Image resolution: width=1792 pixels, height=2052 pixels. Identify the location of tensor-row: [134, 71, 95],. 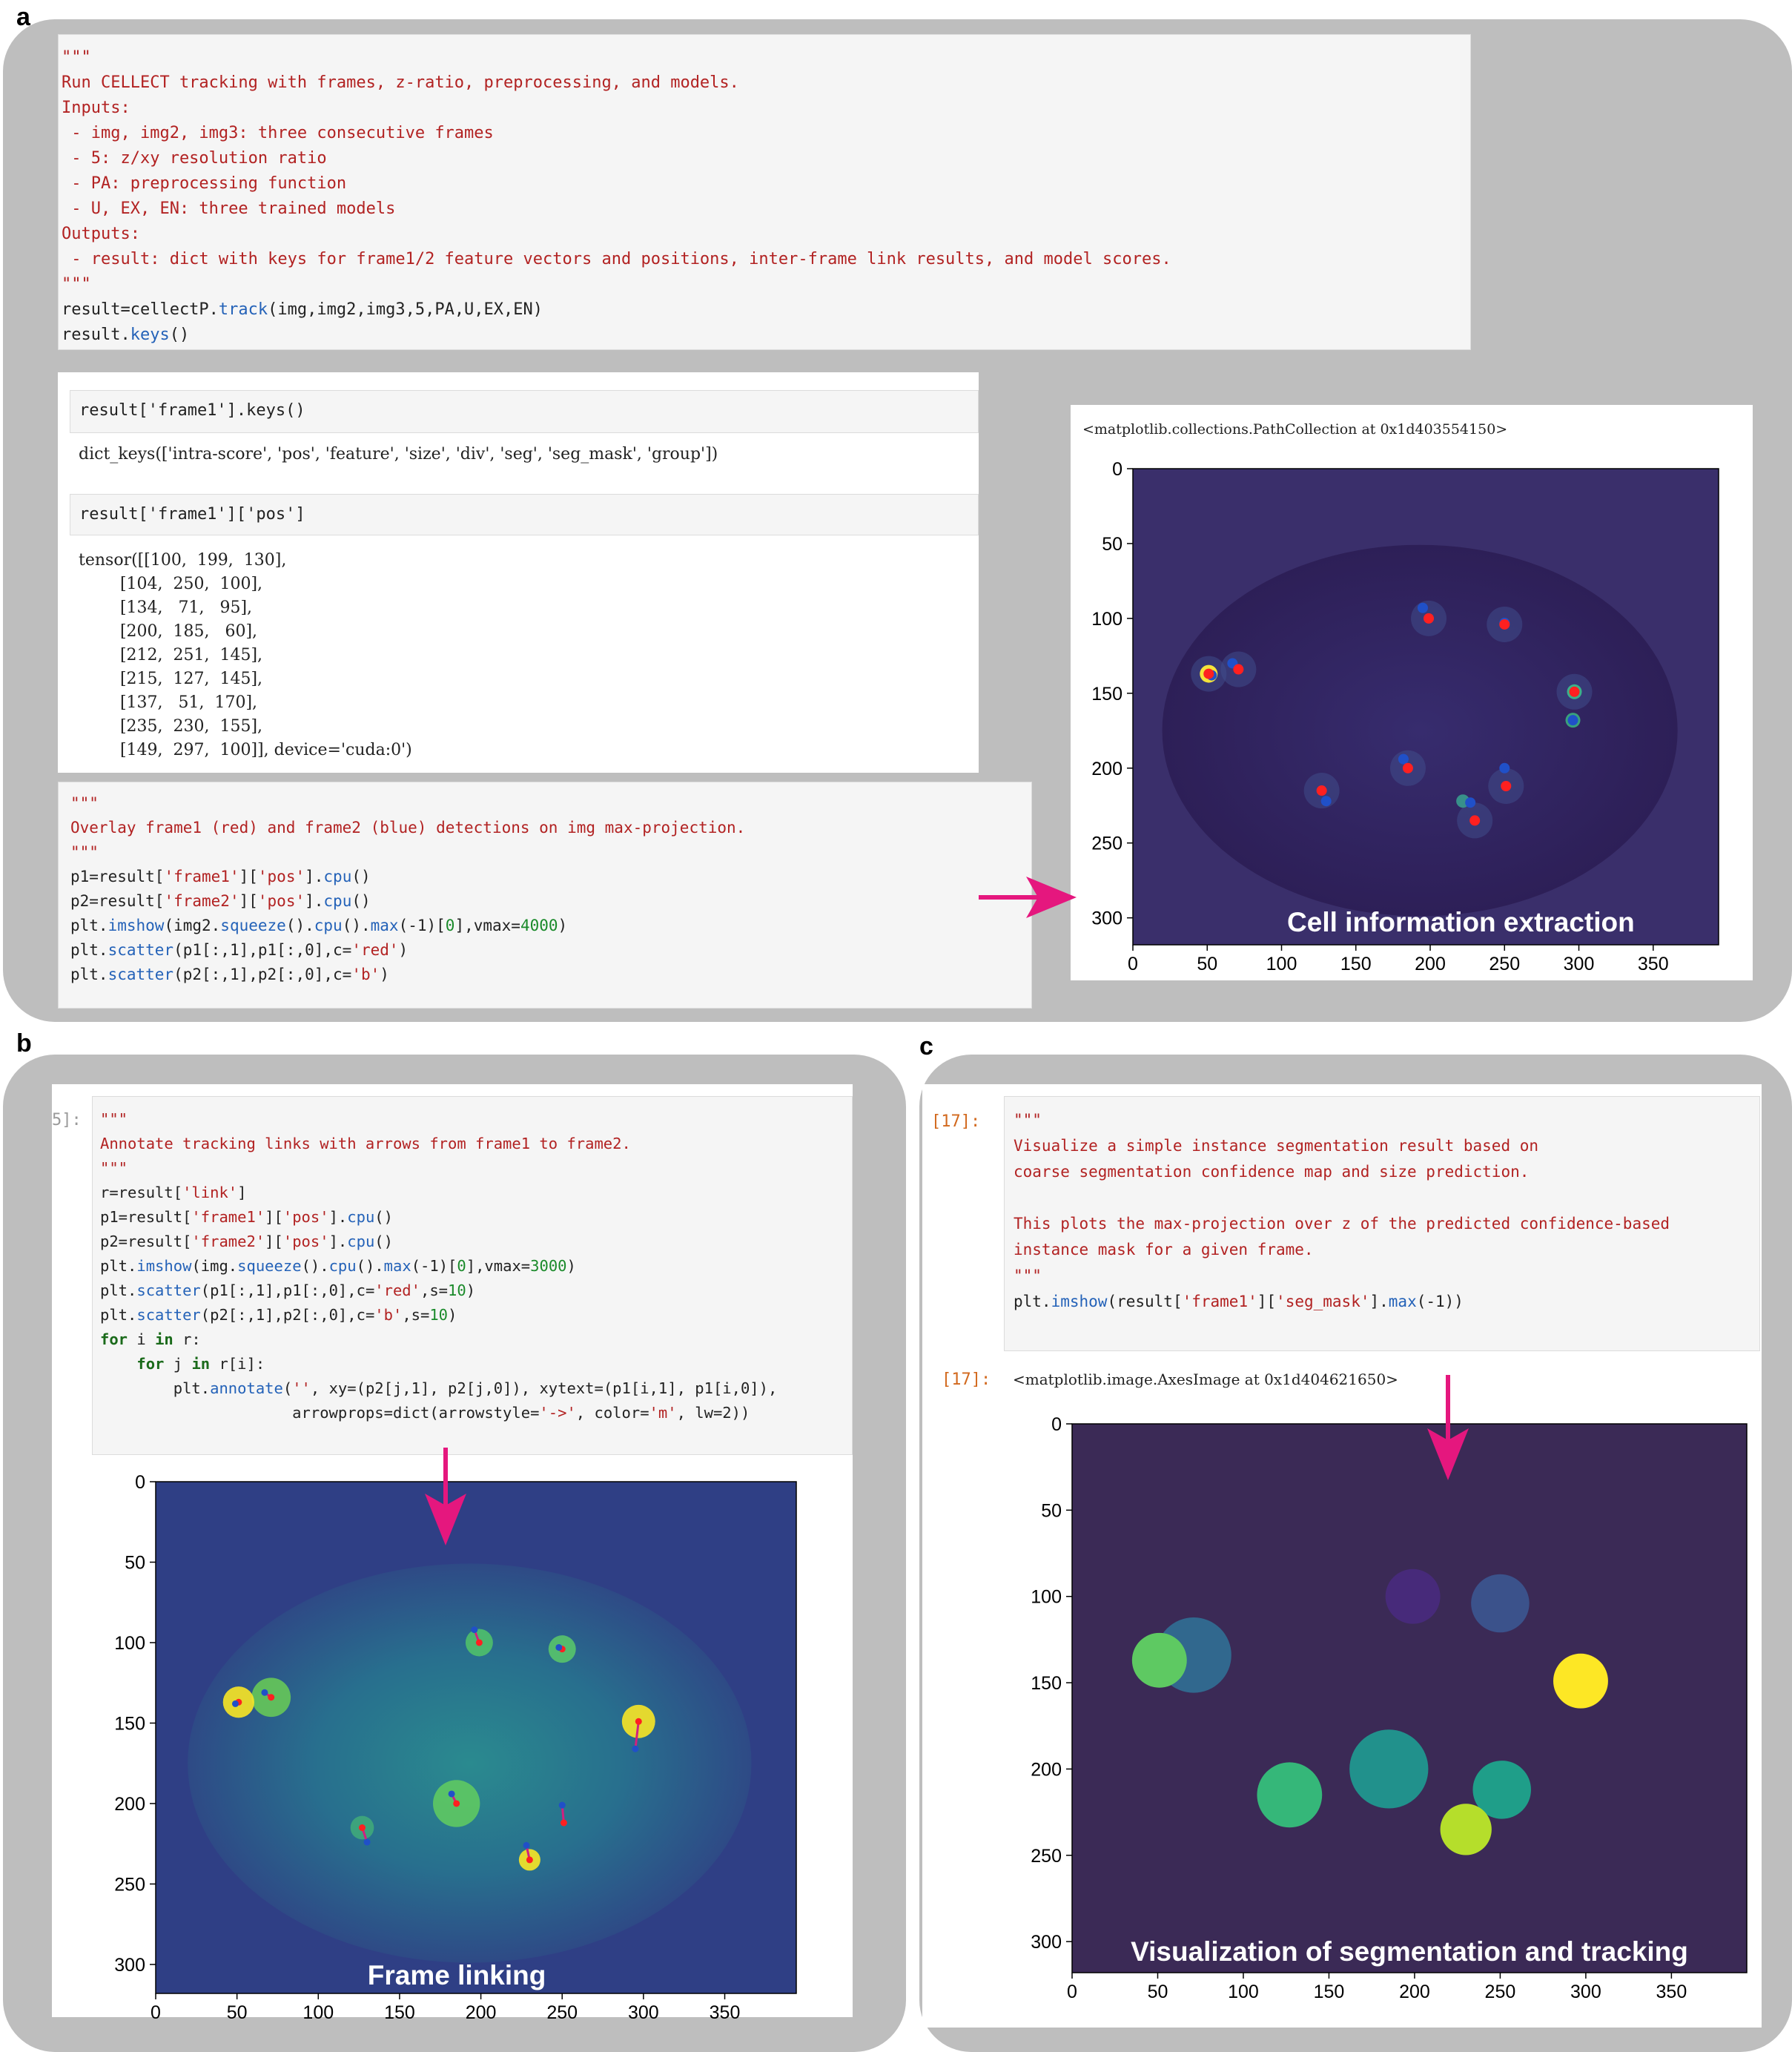
(166, 607).